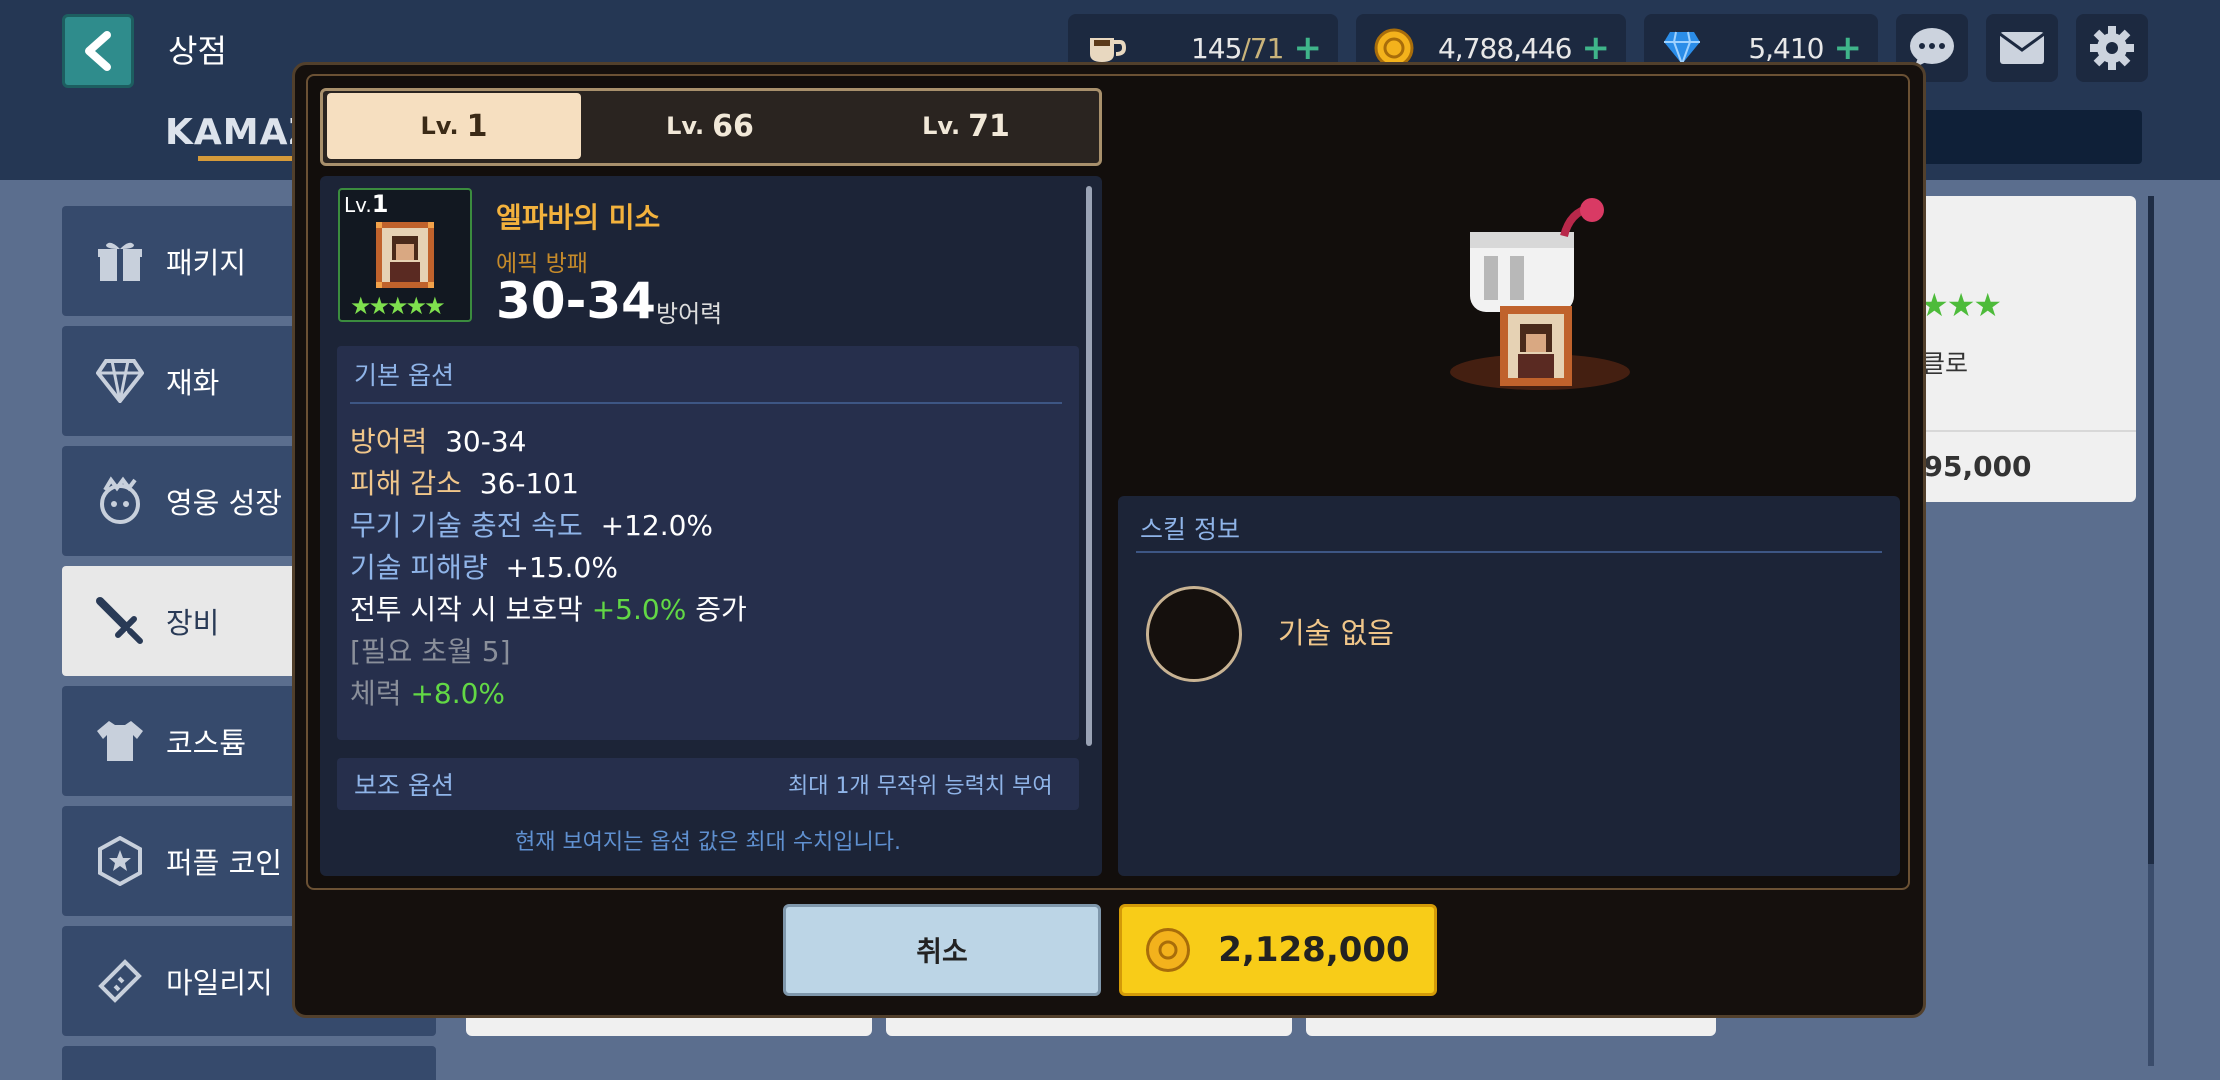  What do you see at coordinates (1168, 950) in the screenshot?
I see `gold-coin-icon` at bounding box center [1168, 950].